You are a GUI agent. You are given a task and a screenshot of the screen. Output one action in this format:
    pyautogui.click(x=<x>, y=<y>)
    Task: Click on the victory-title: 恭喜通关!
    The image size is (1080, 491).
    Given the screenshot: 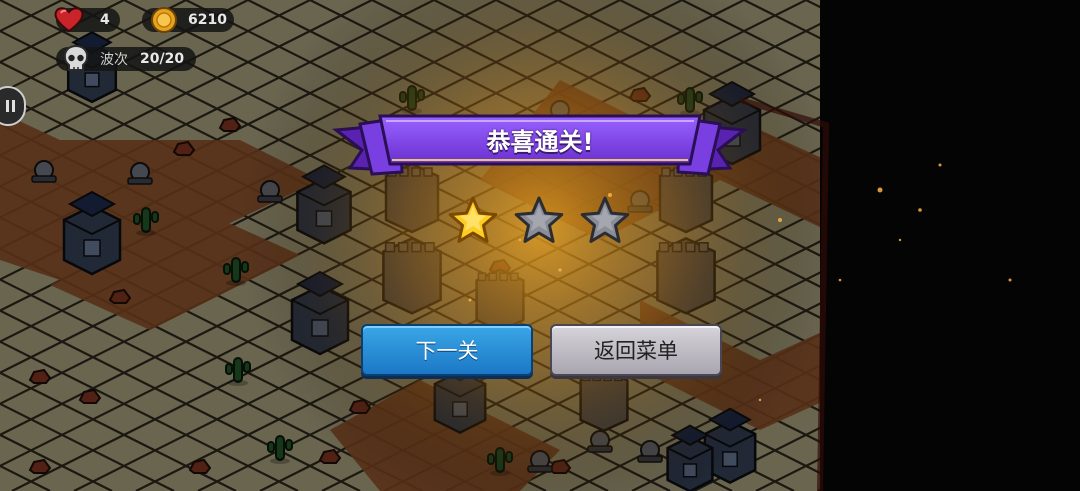 What is the action you would take?
    pyautogui.click(x=540, y=142)
    